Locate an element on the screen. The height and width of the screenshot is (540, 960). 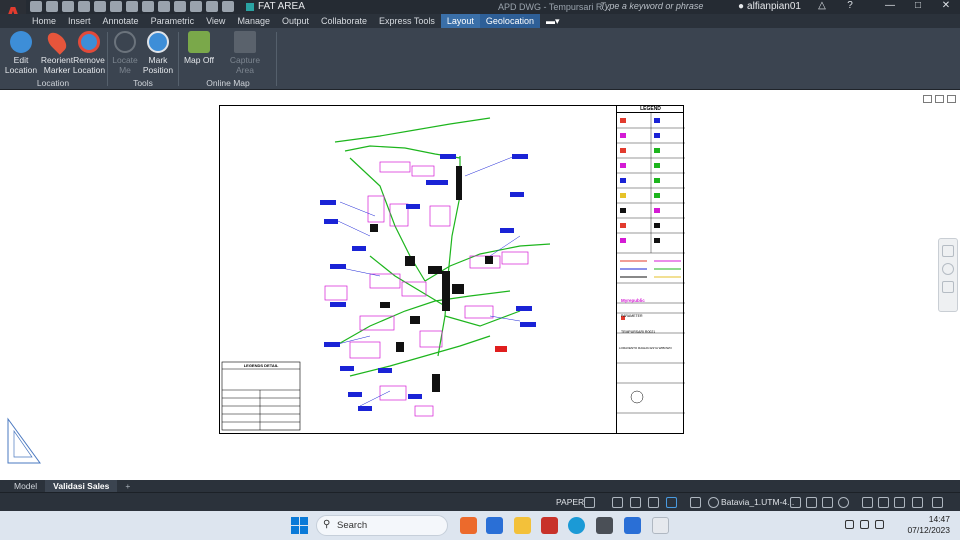
network-app-icon is located at coordinates (604, 525).